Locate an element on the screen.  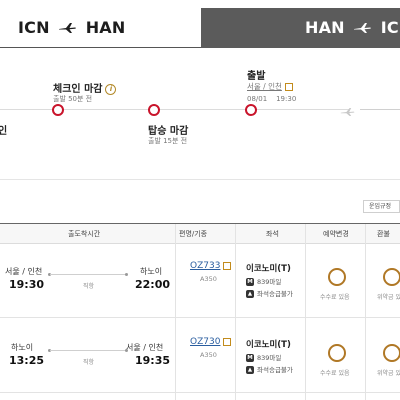
arrival-city: 하노이 is located at coordinates (151, 271).